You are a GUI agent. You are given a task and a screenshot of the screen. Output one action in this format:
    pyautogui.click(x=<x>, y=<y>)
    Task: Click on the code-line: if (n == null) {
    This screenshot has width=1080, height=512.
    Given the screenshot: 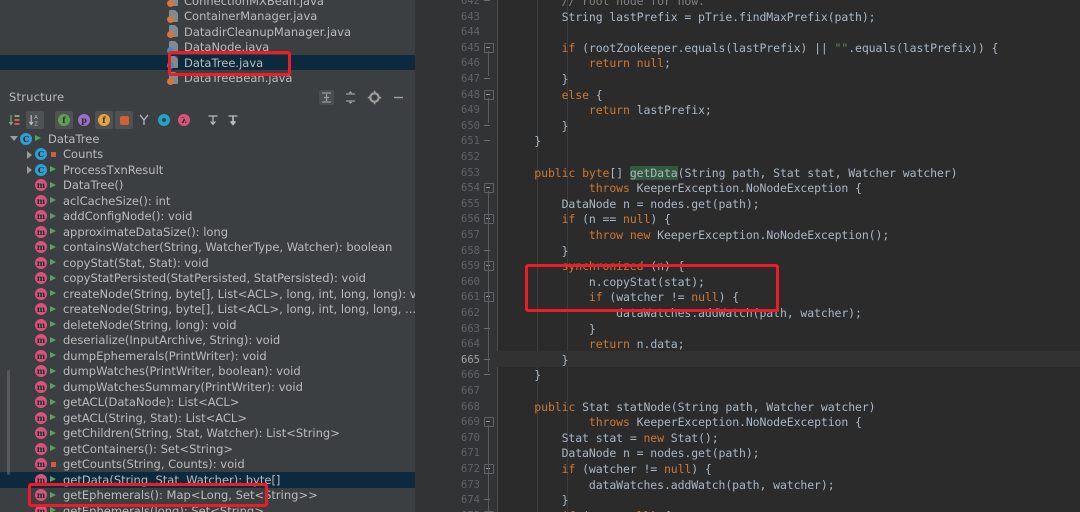 What is the action you would take?
    pyautogui.click(x=589, y=219)
    